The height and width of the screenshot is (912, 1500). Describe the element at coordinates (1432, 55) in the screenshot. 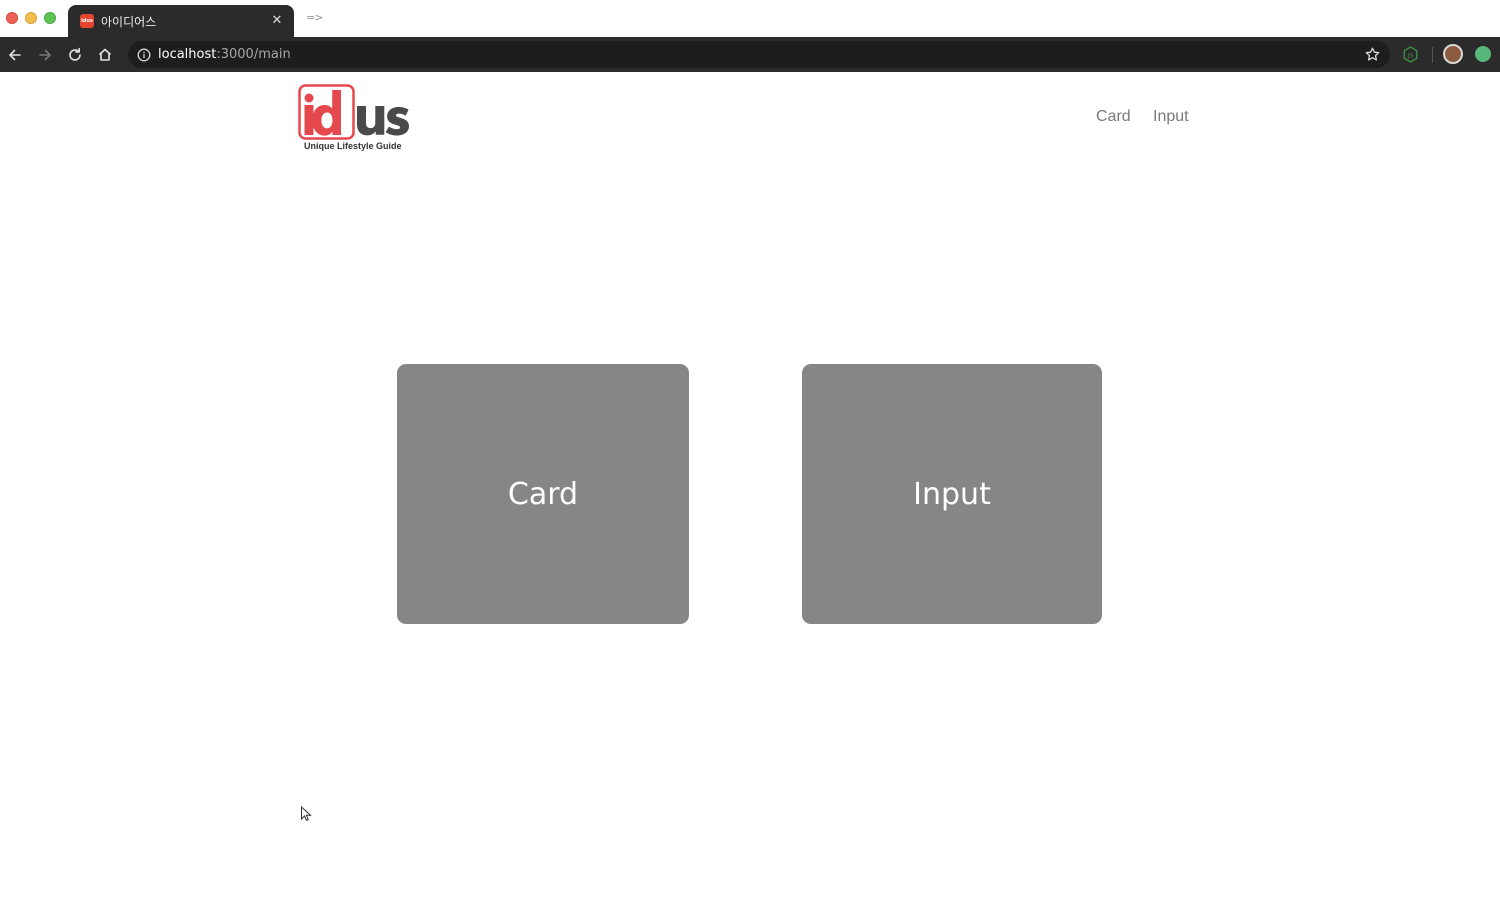

I see `toolbar-divider` at that location.